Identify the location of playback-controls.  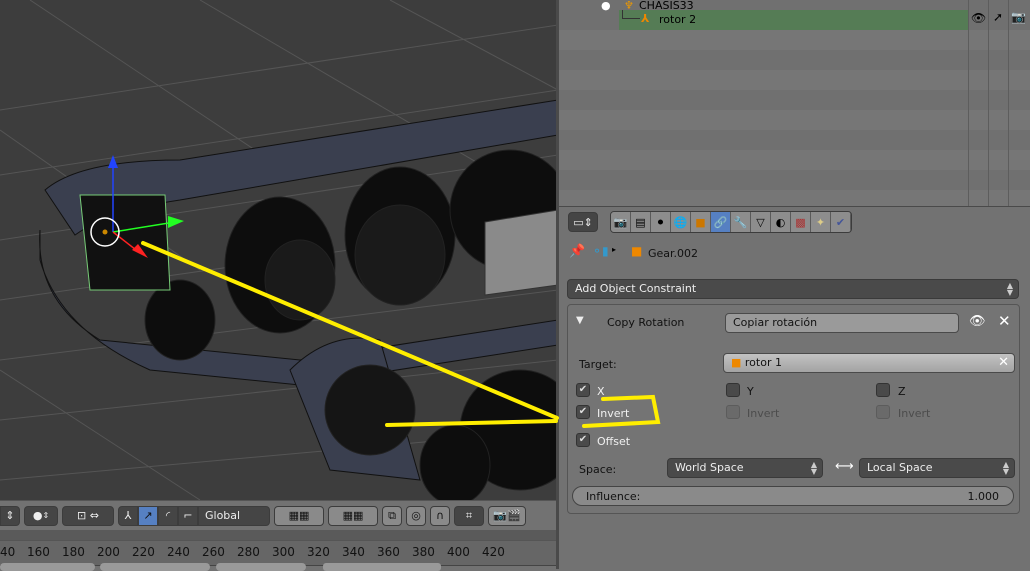
(382, 567).